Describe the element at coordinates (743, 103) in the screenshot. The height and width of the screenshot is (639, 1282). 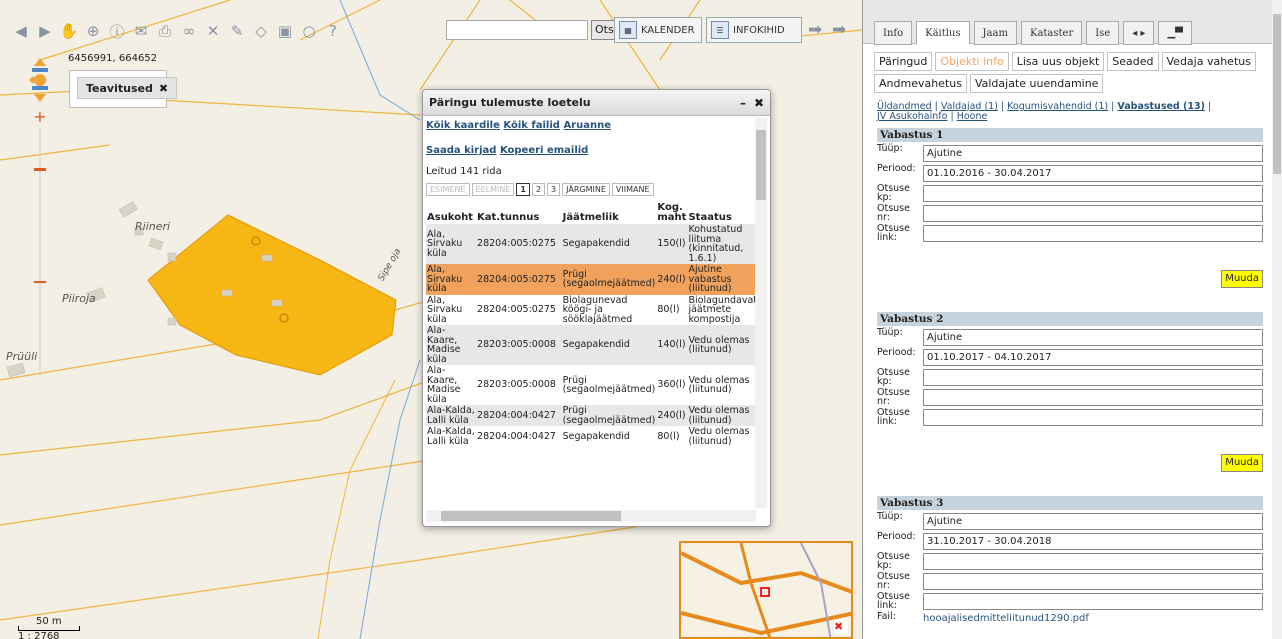
I see `minimize-icon: –` at that location.